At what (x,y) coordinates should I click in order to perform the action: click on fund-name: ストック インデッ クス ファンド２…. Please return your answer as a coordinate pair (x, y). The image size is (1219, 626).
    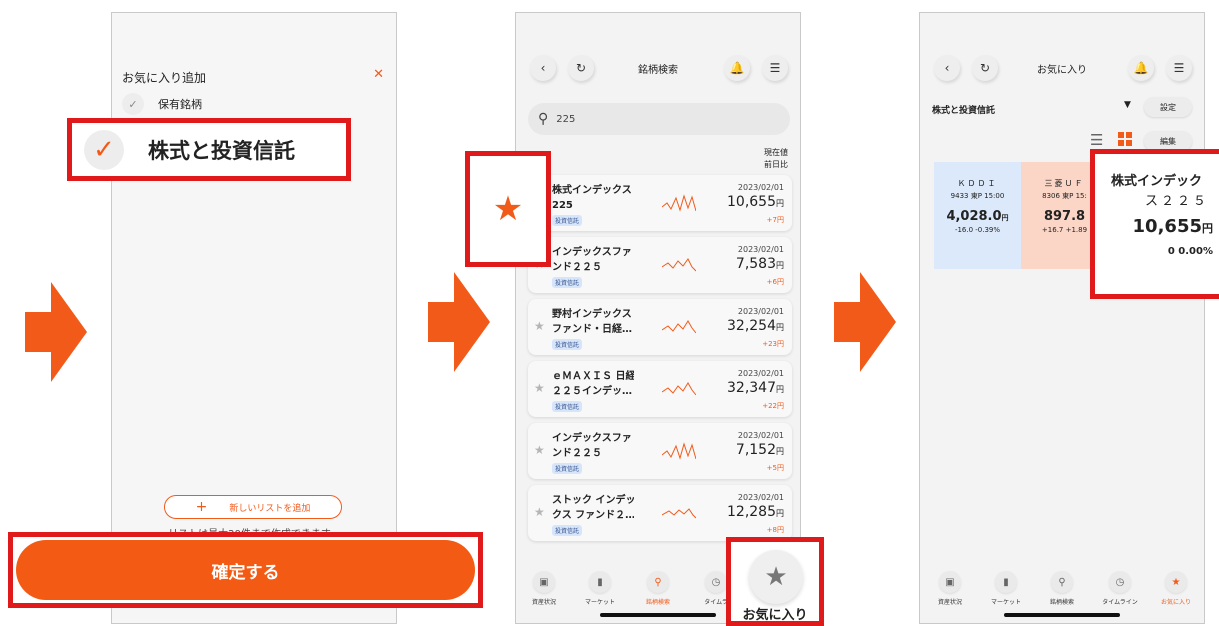
    Looking at the image, I should click on (593, 508).